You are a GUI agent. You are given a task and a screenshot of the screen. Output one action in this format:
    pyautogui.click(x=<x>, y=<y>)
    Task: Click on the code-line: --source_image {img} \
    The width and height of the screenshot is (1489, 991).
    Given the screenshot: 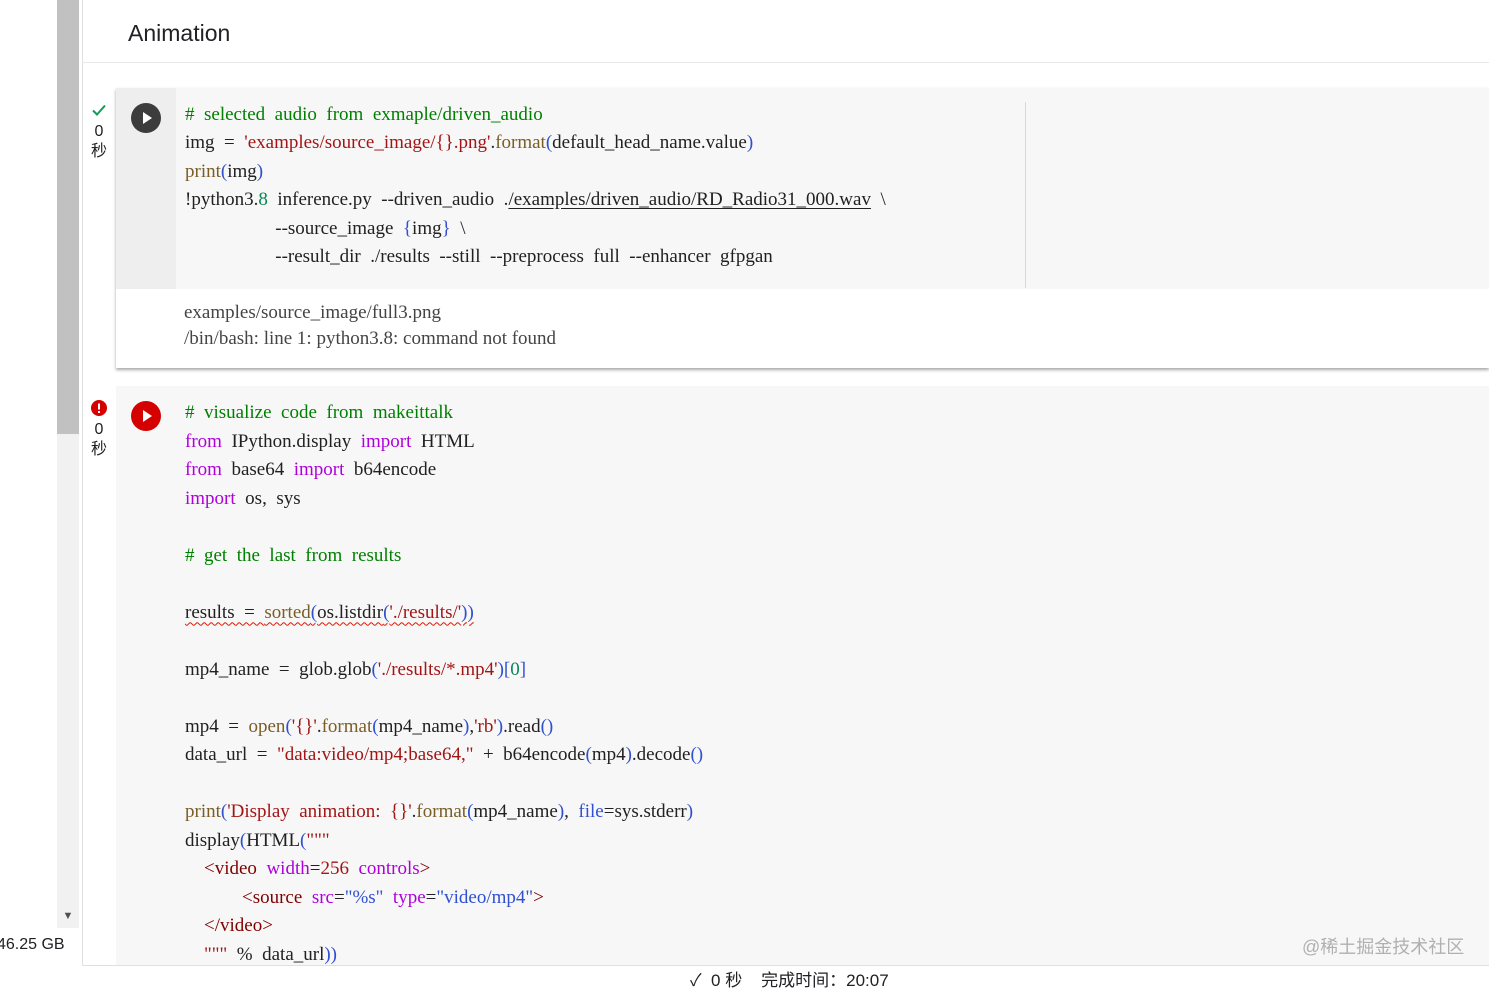 What is the action you would take?
    pyautogui.click(x=325, y=230)
    